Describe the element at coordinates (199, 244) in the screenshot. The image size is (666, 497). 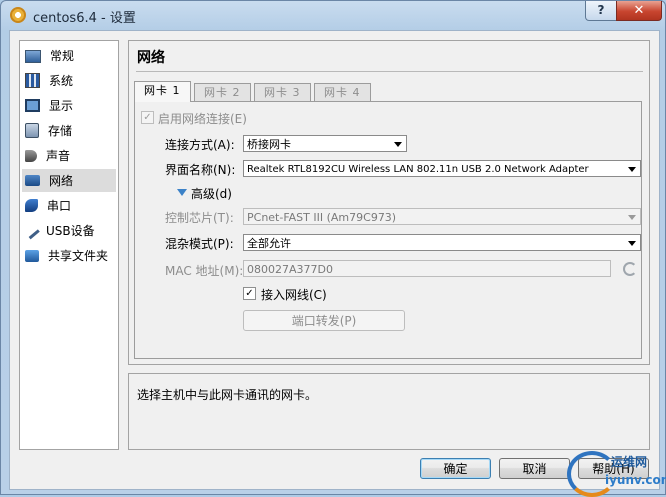
I see `promiscuous-label: 混杂模式(P):` at that location.